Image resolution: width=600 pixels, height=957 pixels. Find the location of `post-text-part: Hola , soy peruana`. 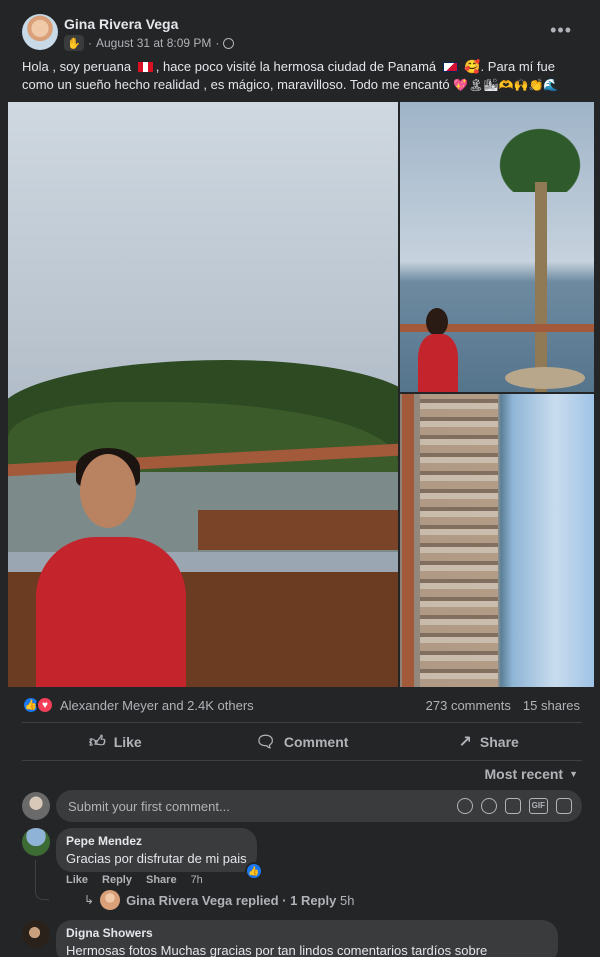

post-text-part: Hola , soy peruana is located at coordinates (78, 66).